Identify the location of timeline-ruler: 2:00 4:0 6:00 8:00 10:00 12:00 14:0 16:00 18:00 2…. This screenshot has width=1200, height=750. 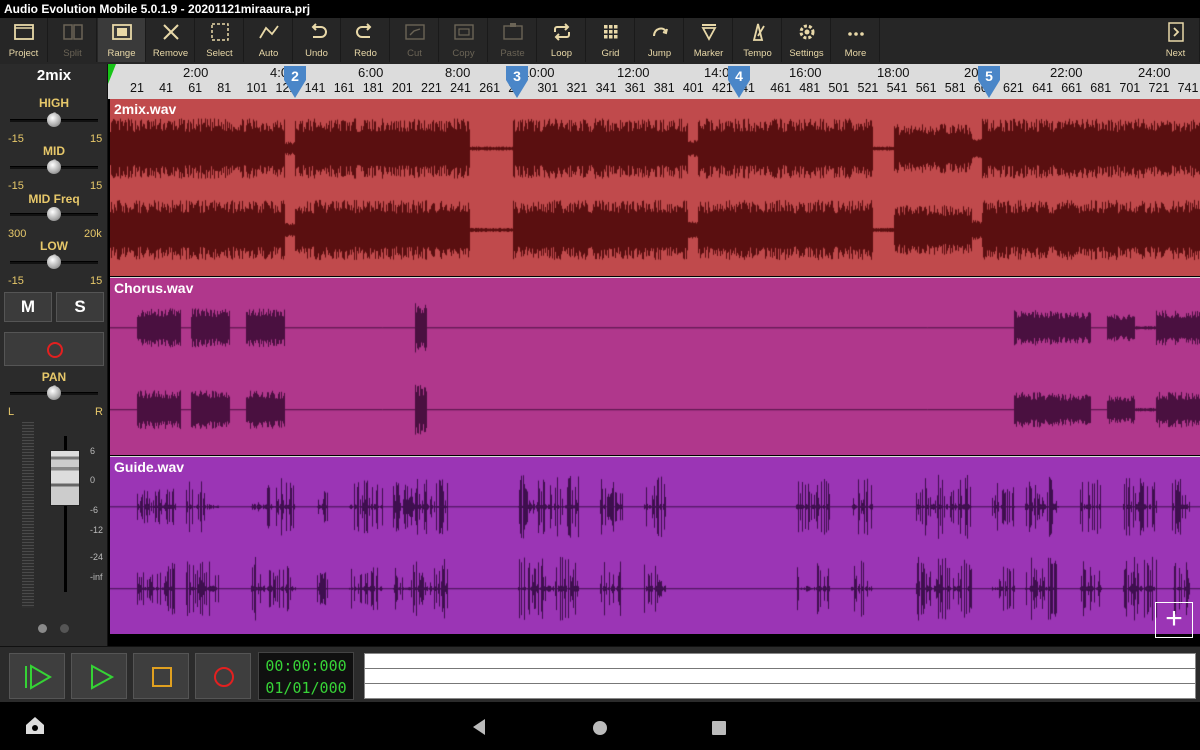
(654, 81).